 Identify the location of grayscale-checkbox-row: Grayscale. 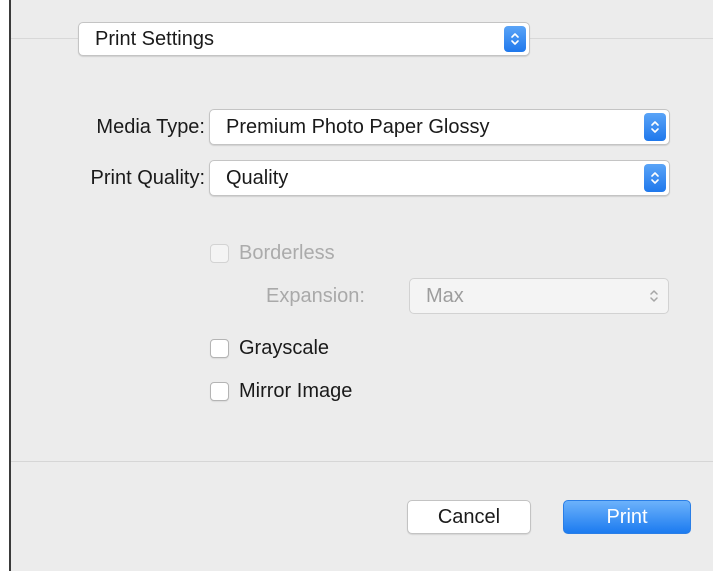
(269, 348).